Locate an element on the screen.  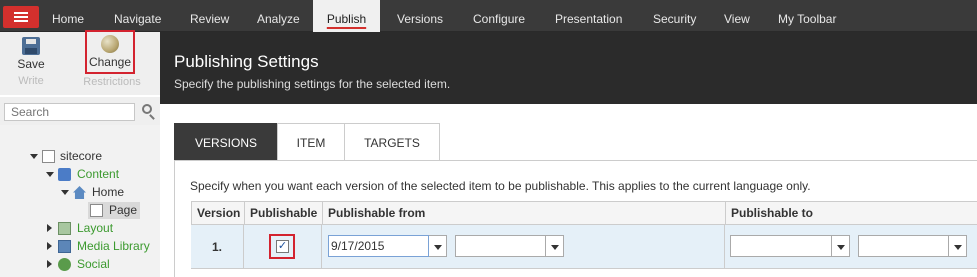
tree-item-content: Content is located at coordinates (101, 174).